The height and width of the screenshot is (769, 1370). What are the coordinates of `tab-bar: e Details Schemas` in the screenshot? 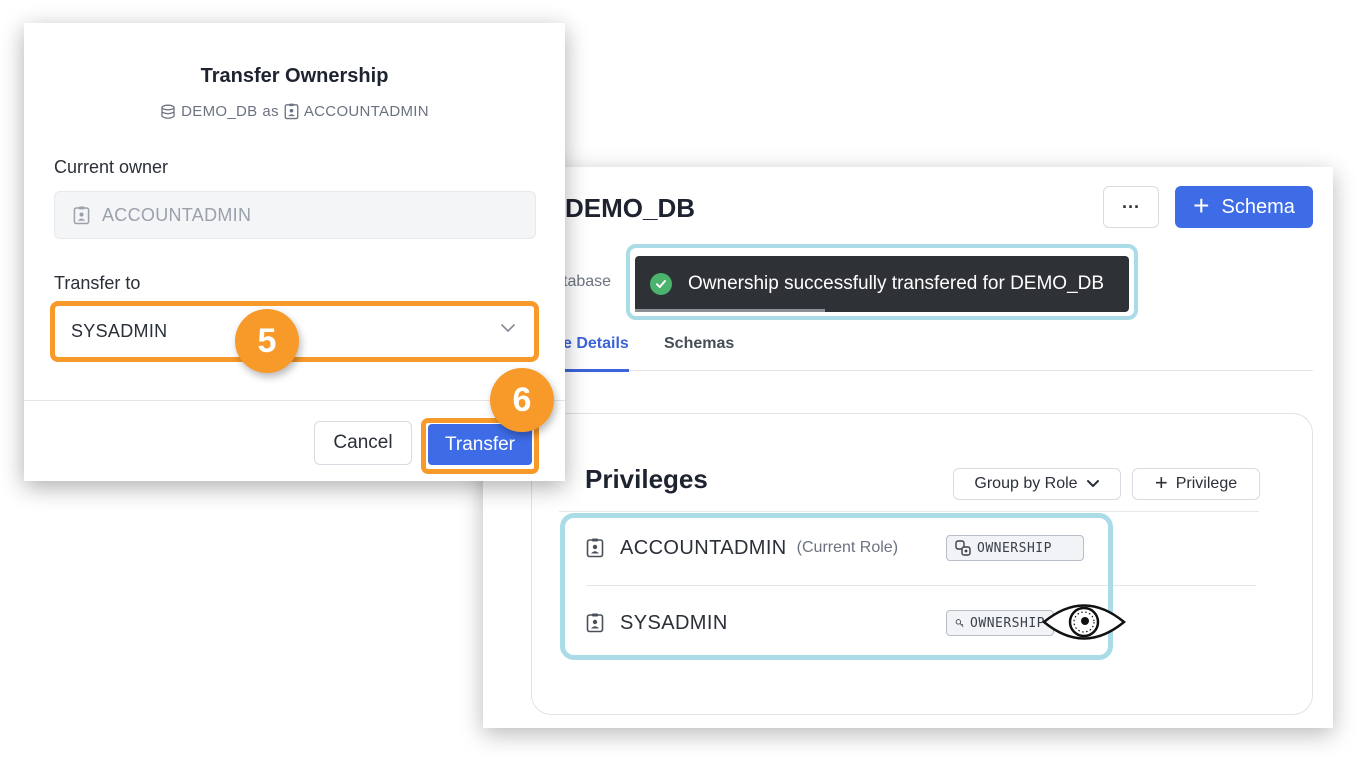 It's located at (936, 351).